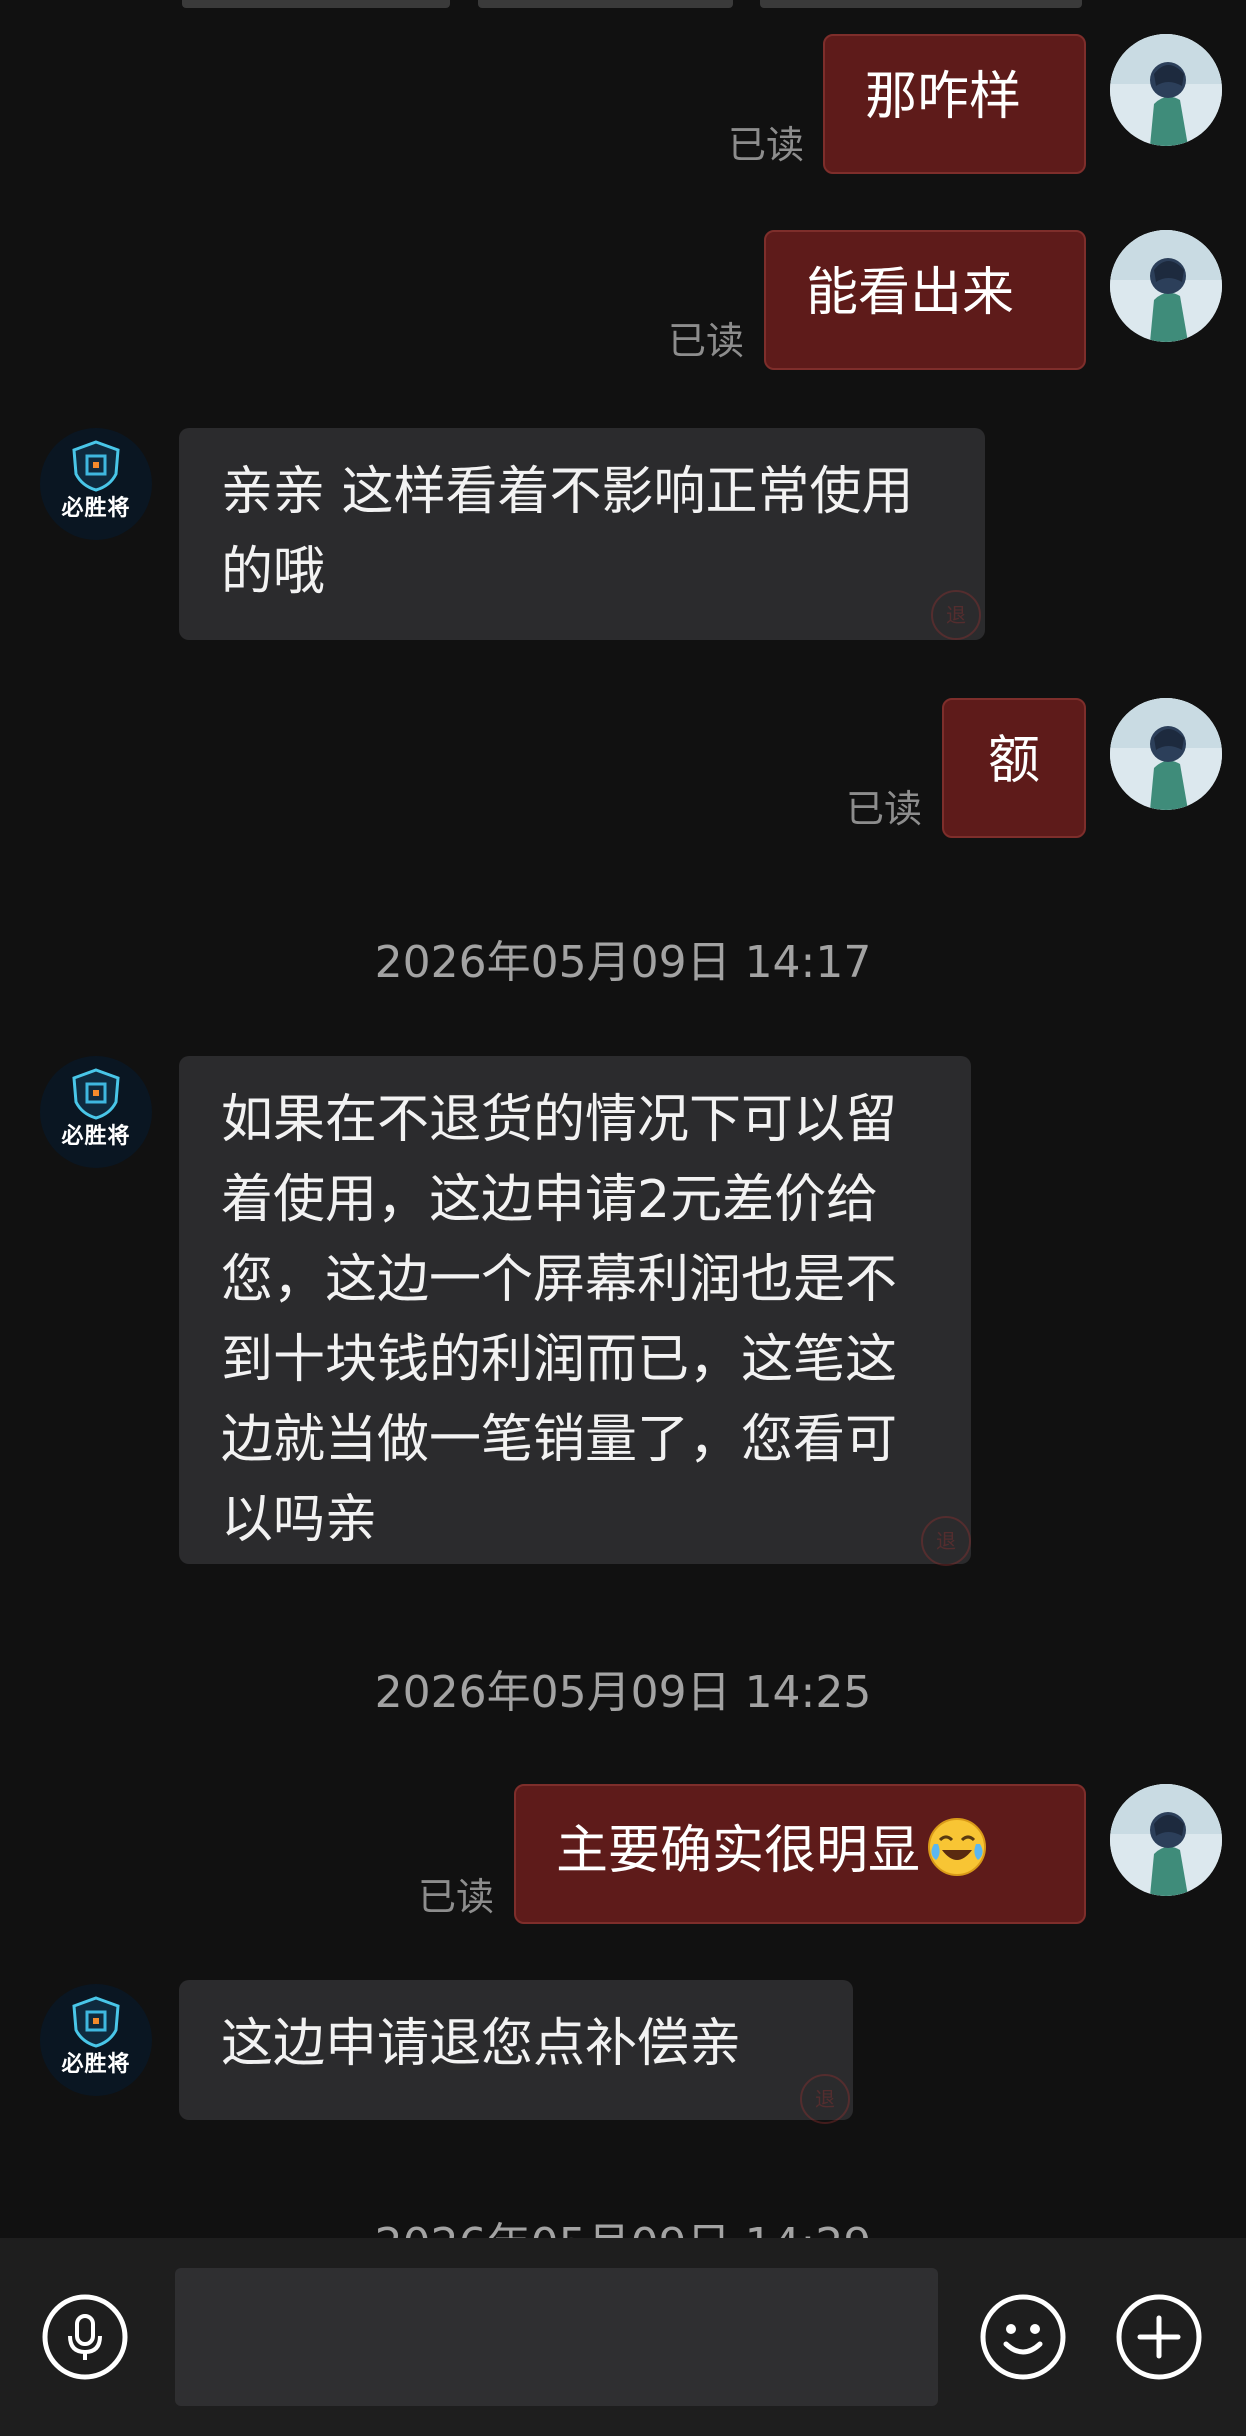 This screenshot has height=2436, width=1246. What do you see at coordinates (623, 962) in the screenshot?
I see `timestamp: 2026年05月09日 14:17` at bounding box center [623, 962].